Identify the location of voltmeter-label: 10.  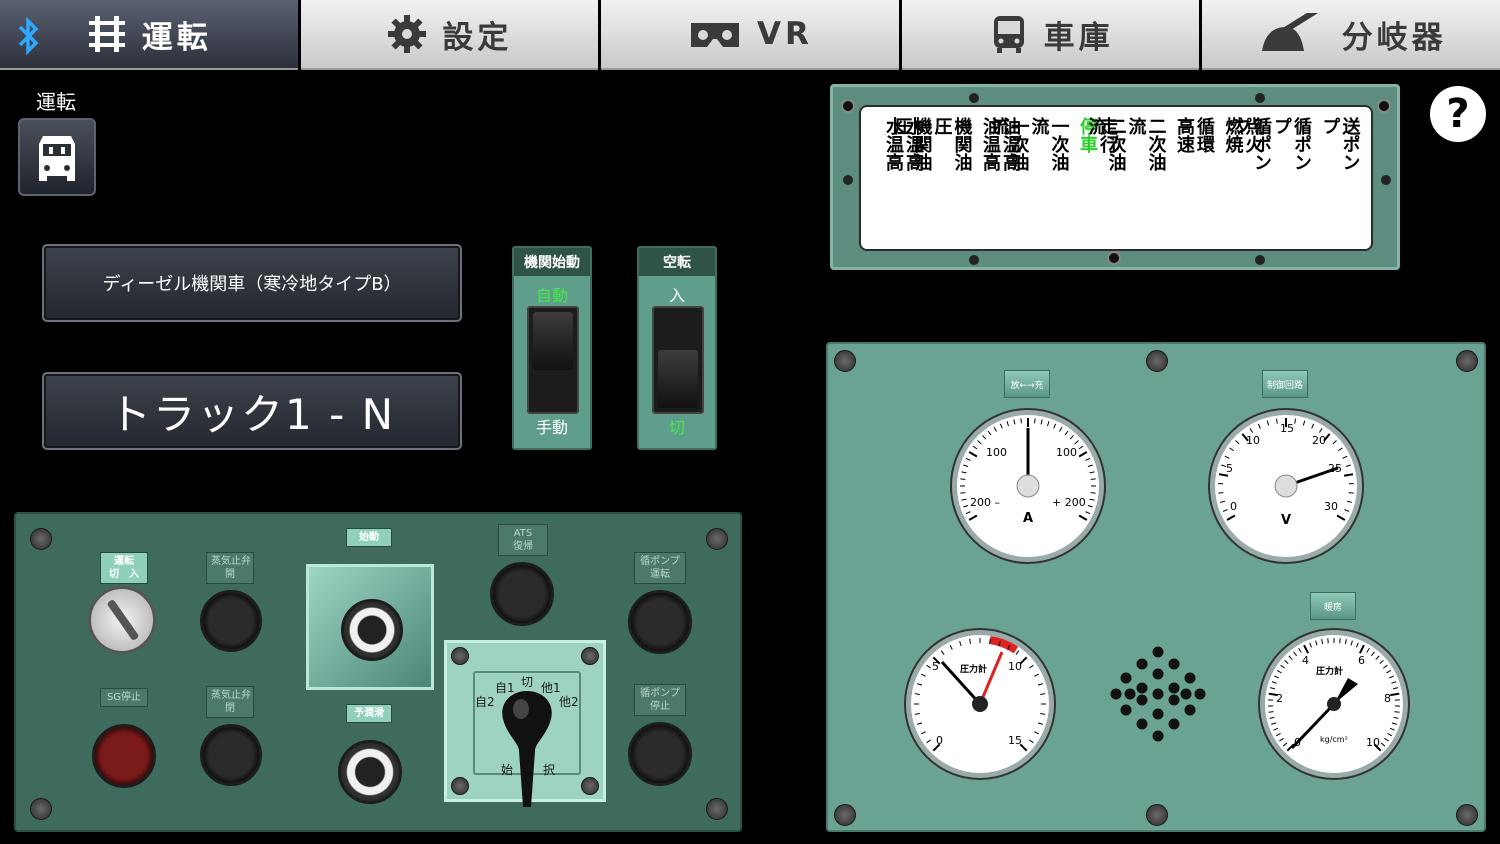
(1253, 440).